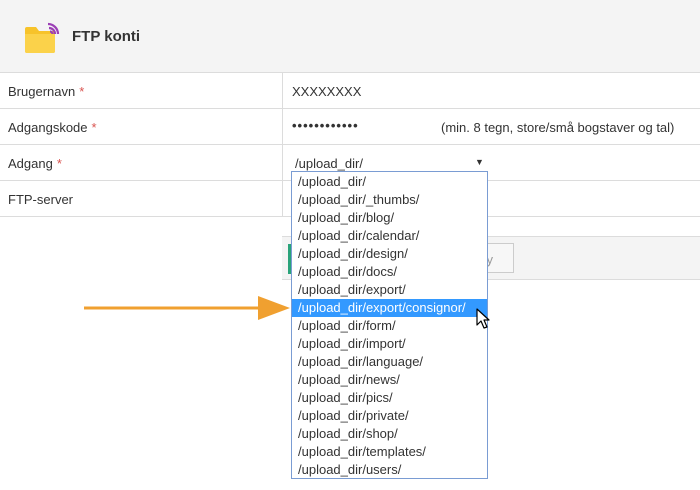 The height and width of the screenshot is (490, 700). I want to click on dropdown-option: /upload_dir/calendar/, so click(389, 236).